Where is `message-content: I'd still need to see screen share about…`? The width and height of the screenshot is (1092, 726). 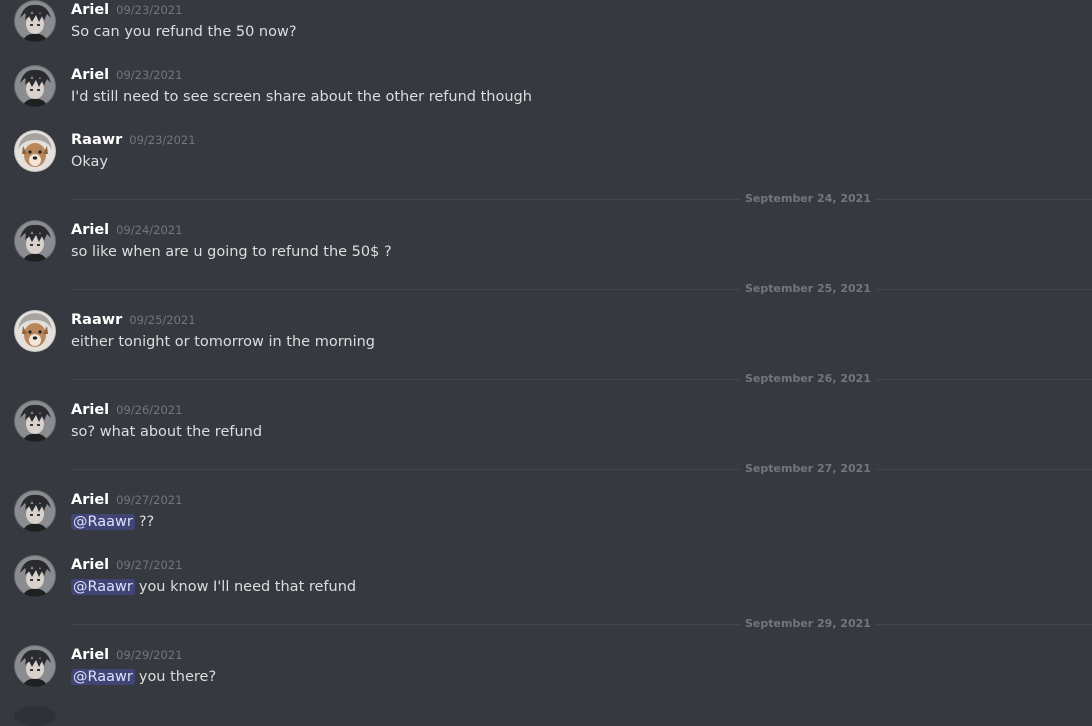
message-content: I'd still need to see screen share about… is located at coordinates (301, 97).